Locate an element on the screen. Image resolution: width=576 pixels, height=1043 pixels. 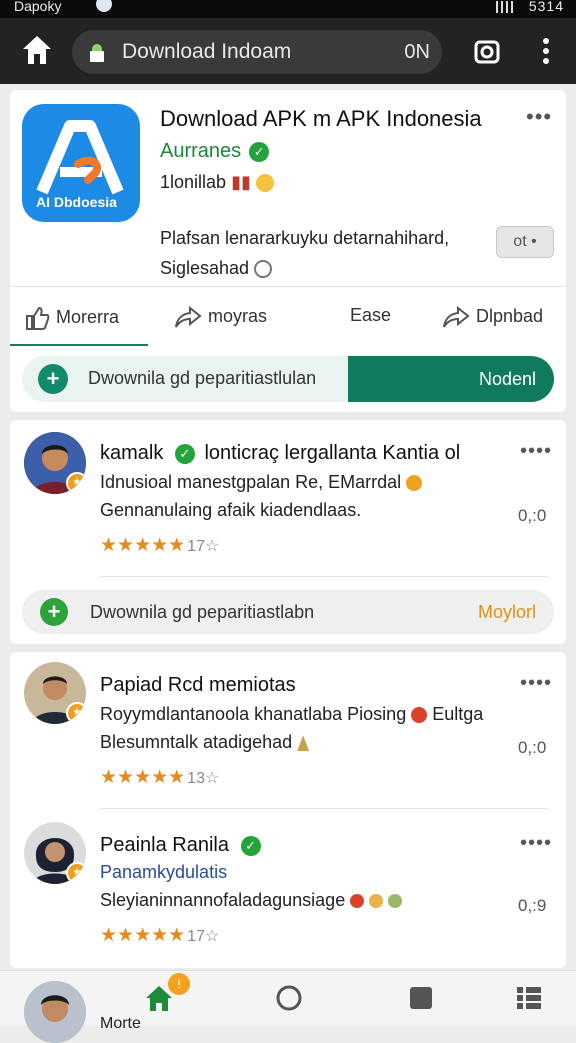
review-line1-text: Royymdlantanoola khanatlaba Piosing is located at coordinates (253, 714).